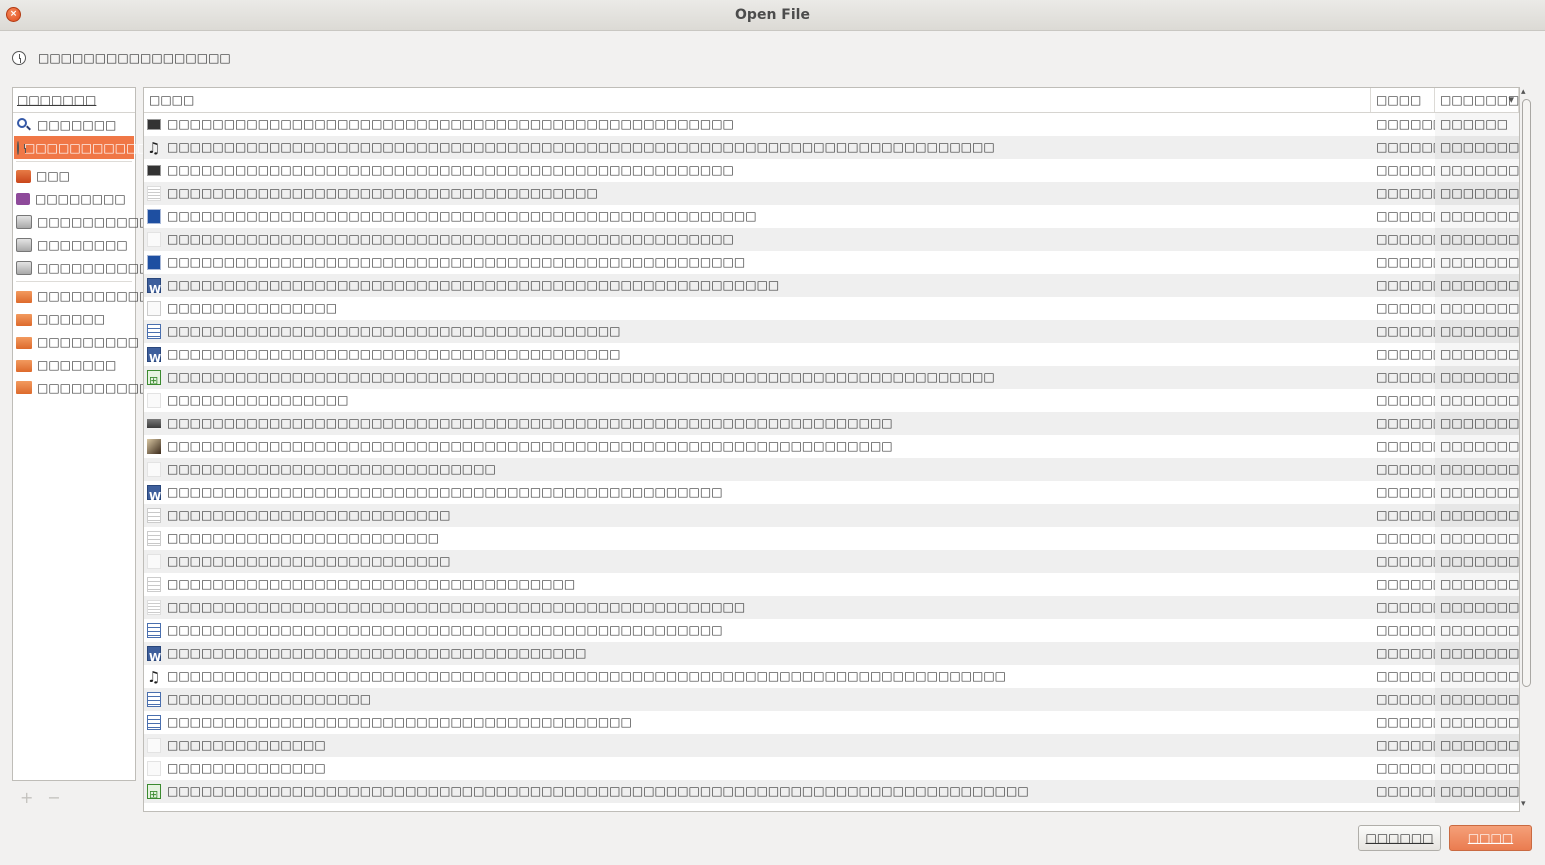  What do you see at coordinates (831, 400) in the screenshot?
I see `file-row: □□□□□□□□□□□□□□□□□□□□□□□□□□□□□□□` at bounding box center [831, 400].